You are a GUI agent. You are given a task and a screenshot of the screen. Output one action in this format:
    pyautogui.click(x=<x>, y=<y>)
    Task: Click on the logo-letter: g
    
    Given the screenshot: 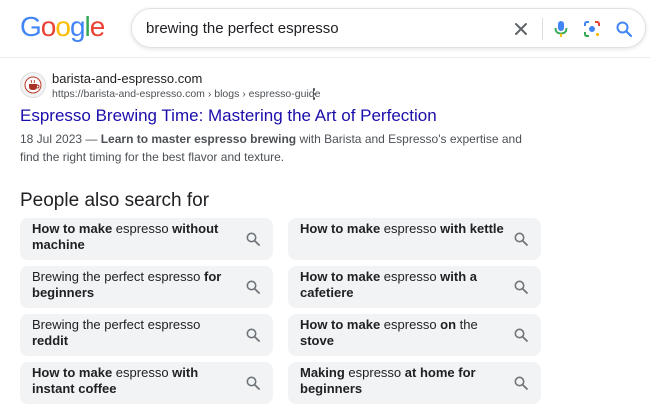 What is the action you would take?
    pyautogui.click(x=77, y=26)
    